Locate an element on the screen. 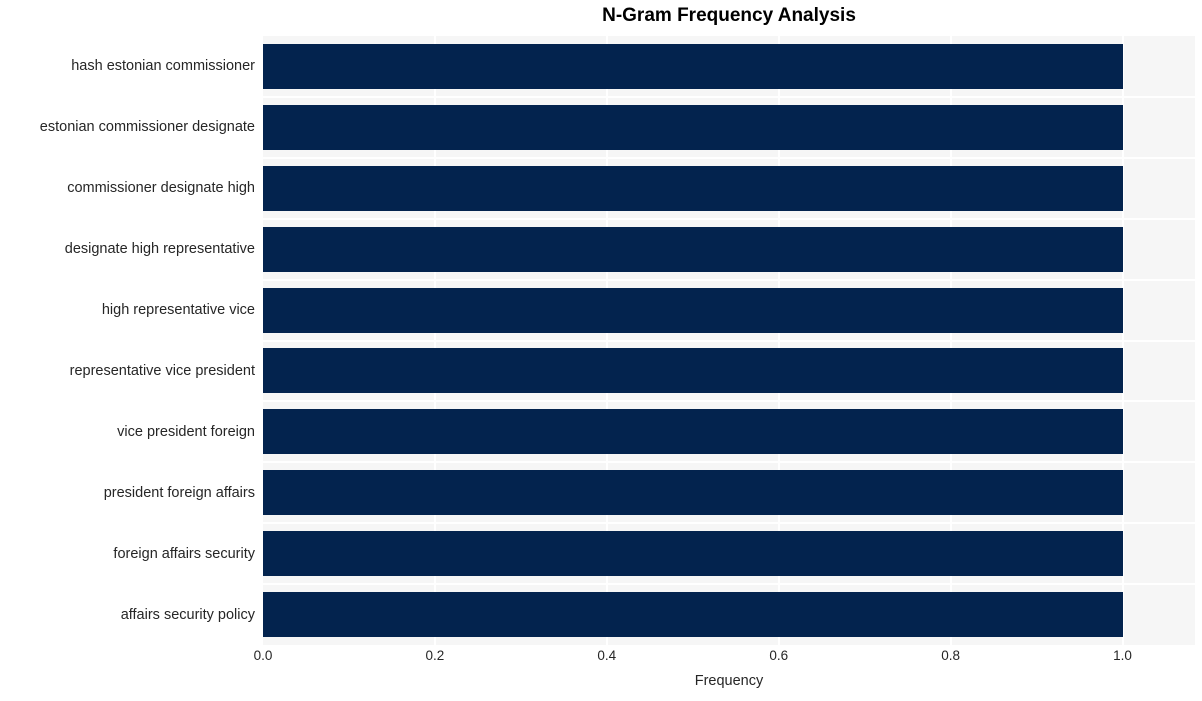 The height and width of the screenshot is (701, 1202). y-axis-tick-label: estonian commissioner designate is located at coordinates (147, 127).